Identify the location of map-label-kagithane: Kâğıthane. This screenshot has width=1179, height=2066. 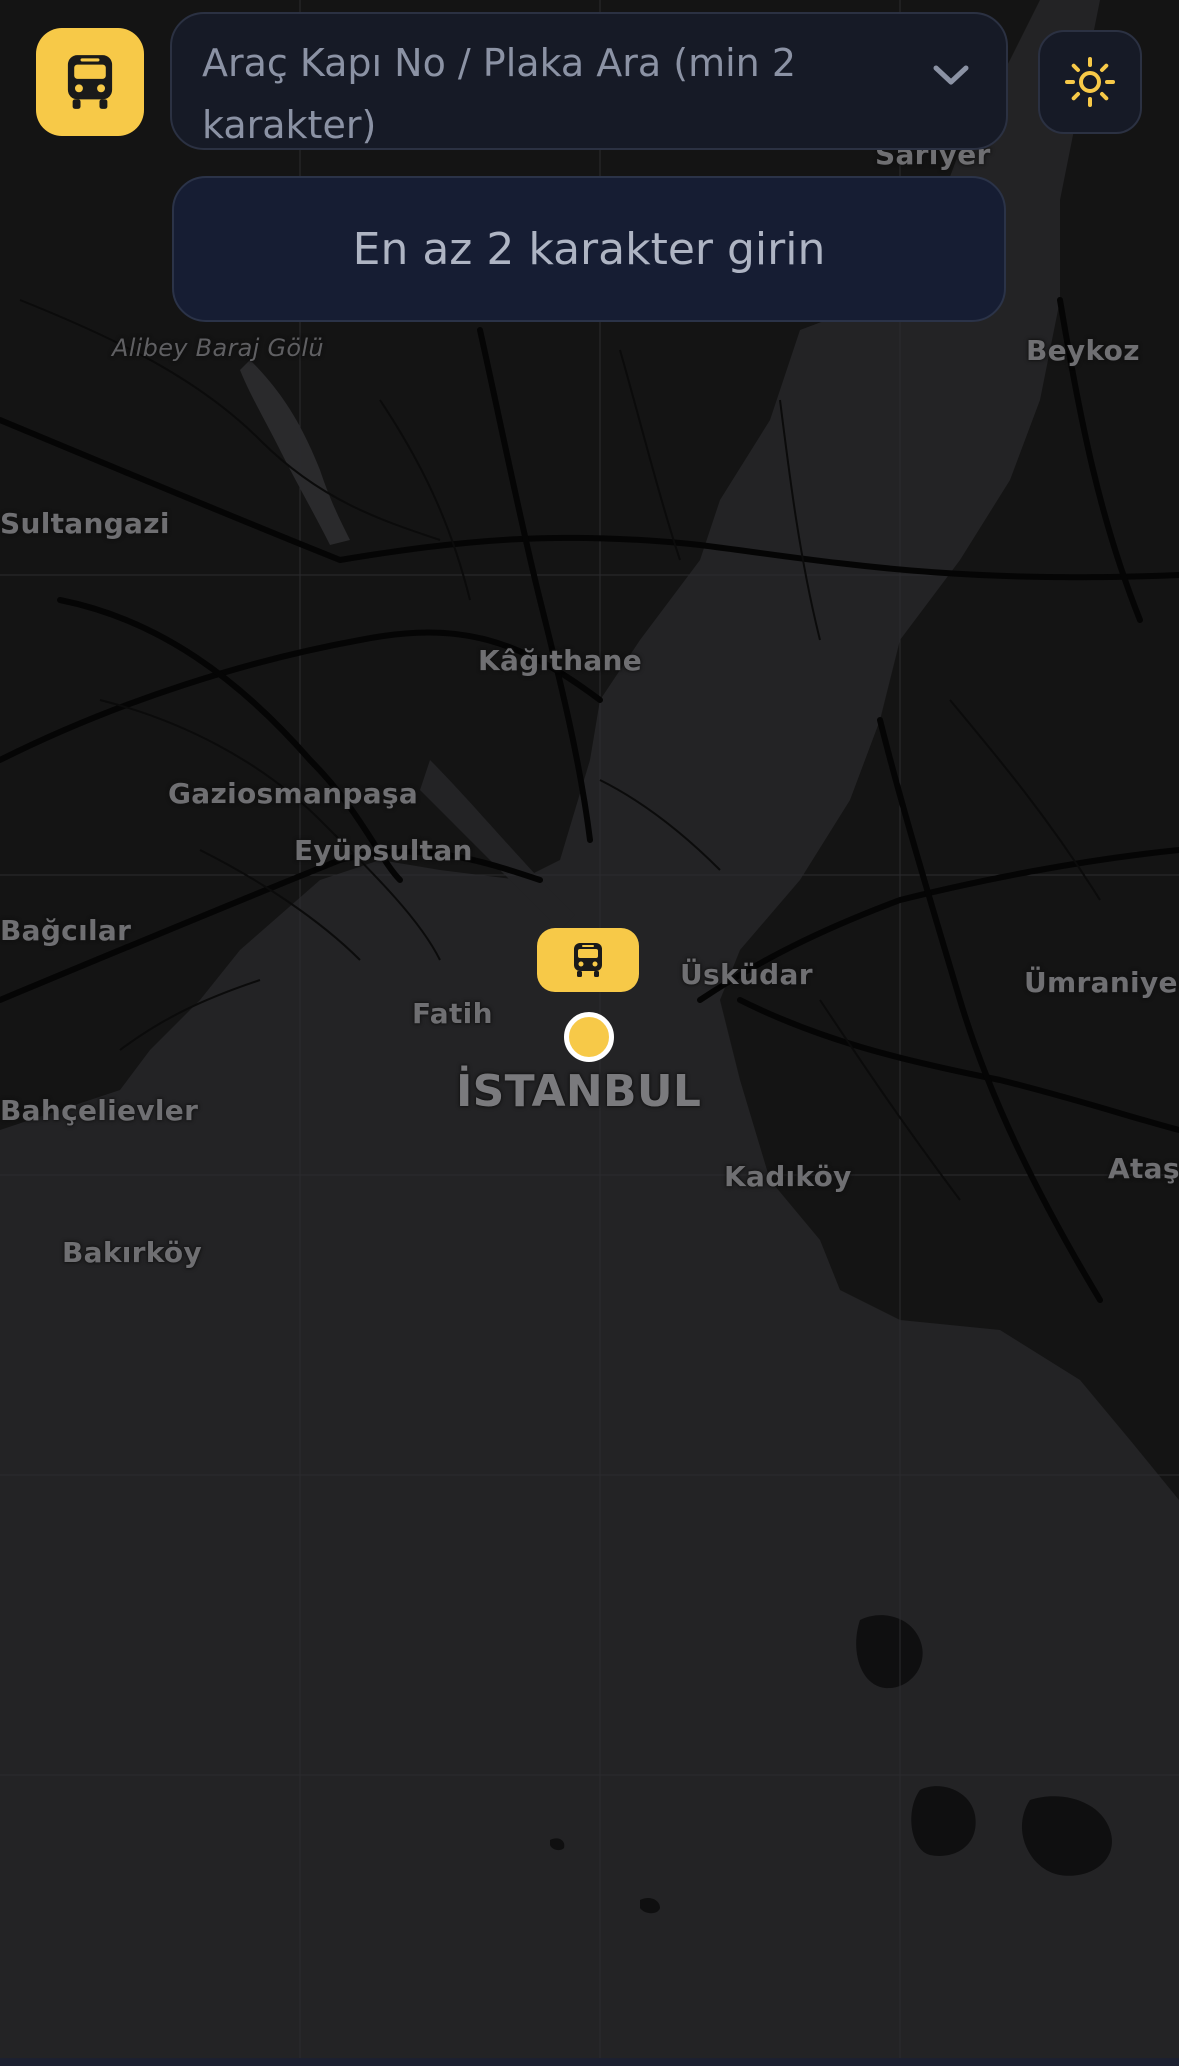
(560, 660).